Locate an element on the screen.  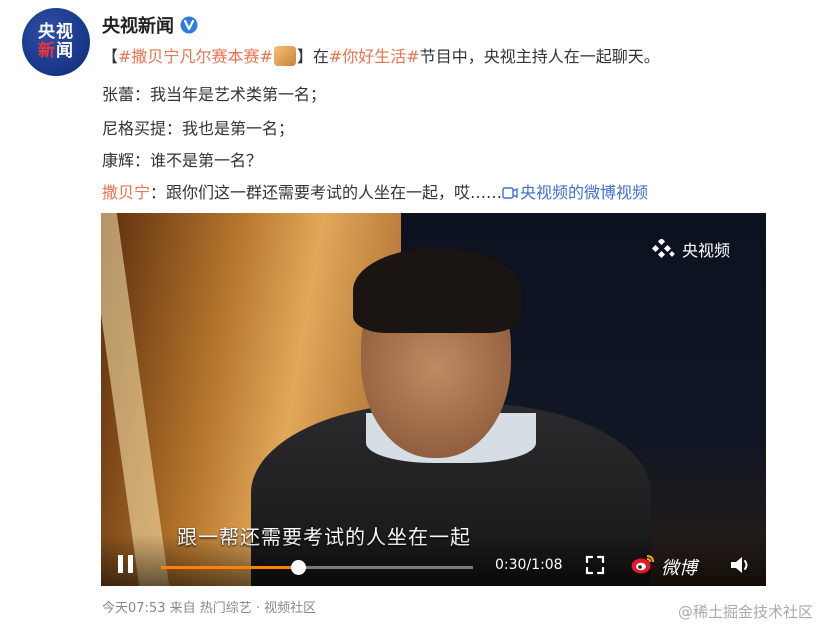
post-text-a: 在 is located at coordinates (320, 56).